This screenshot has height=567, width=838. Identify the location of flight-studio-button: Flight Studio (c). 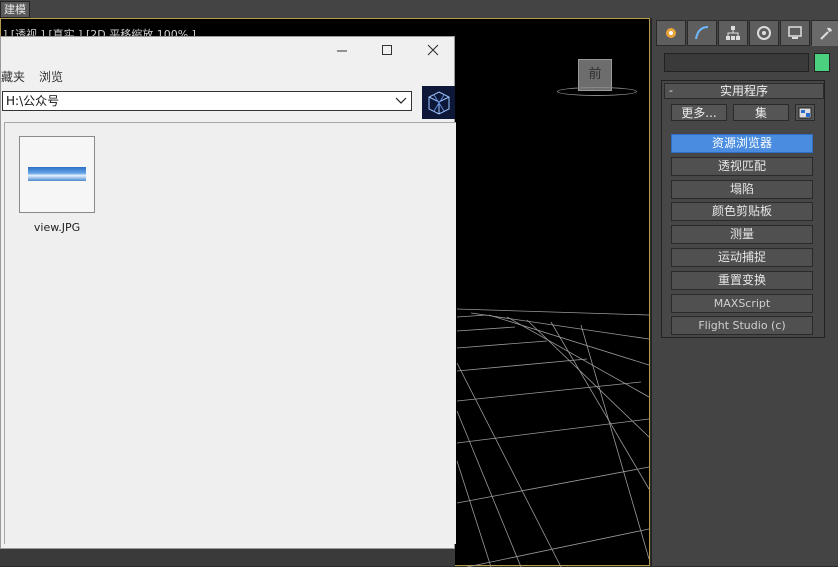
(742, 326).